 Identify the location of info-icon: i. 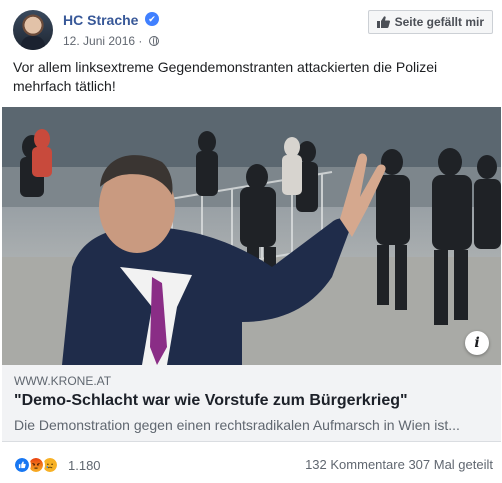
(477, 343).